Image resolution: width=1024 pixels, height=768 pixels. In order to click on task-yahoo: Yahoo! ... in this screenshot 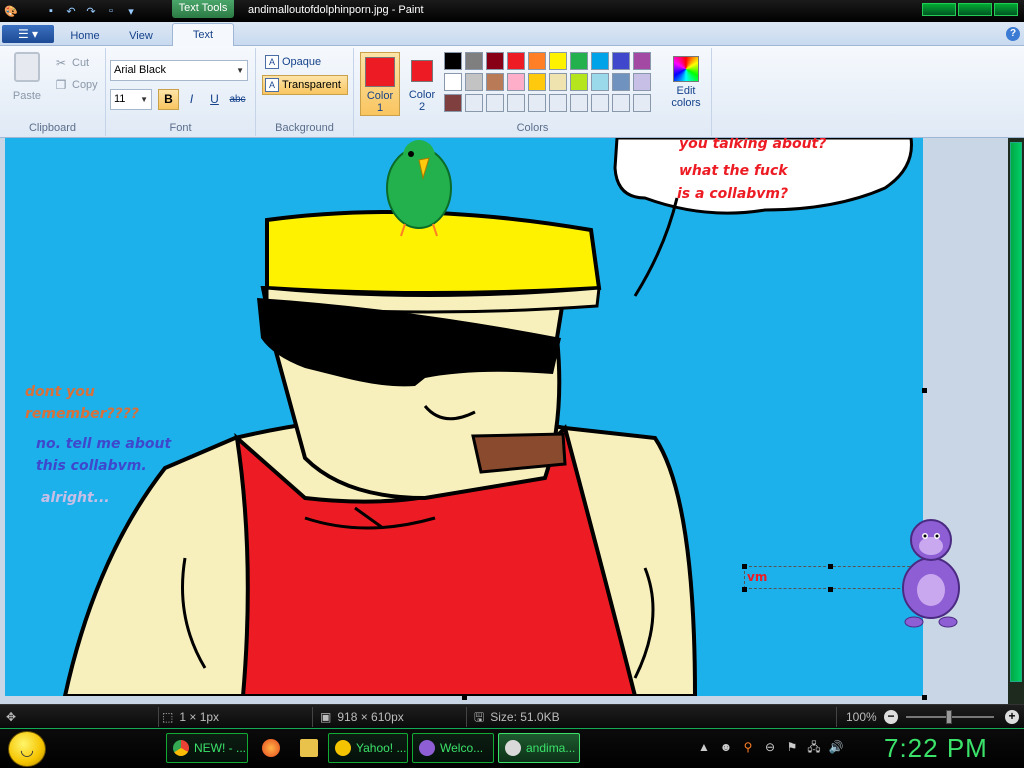, I will do `click(368, 748)`.